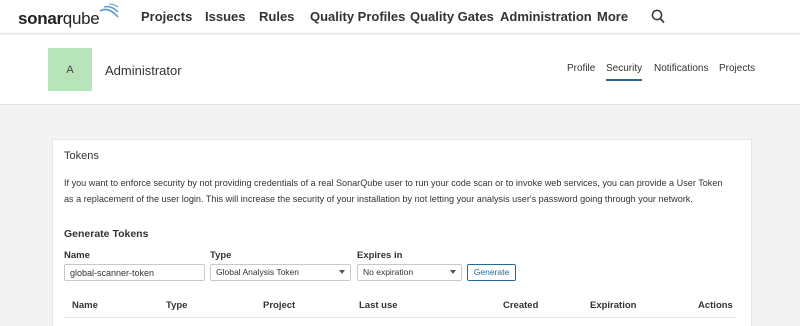  What do you see at coordinates (491, 272) in the screenshot?
I see `generate-button: Generate` at bounding box center [491, 272].